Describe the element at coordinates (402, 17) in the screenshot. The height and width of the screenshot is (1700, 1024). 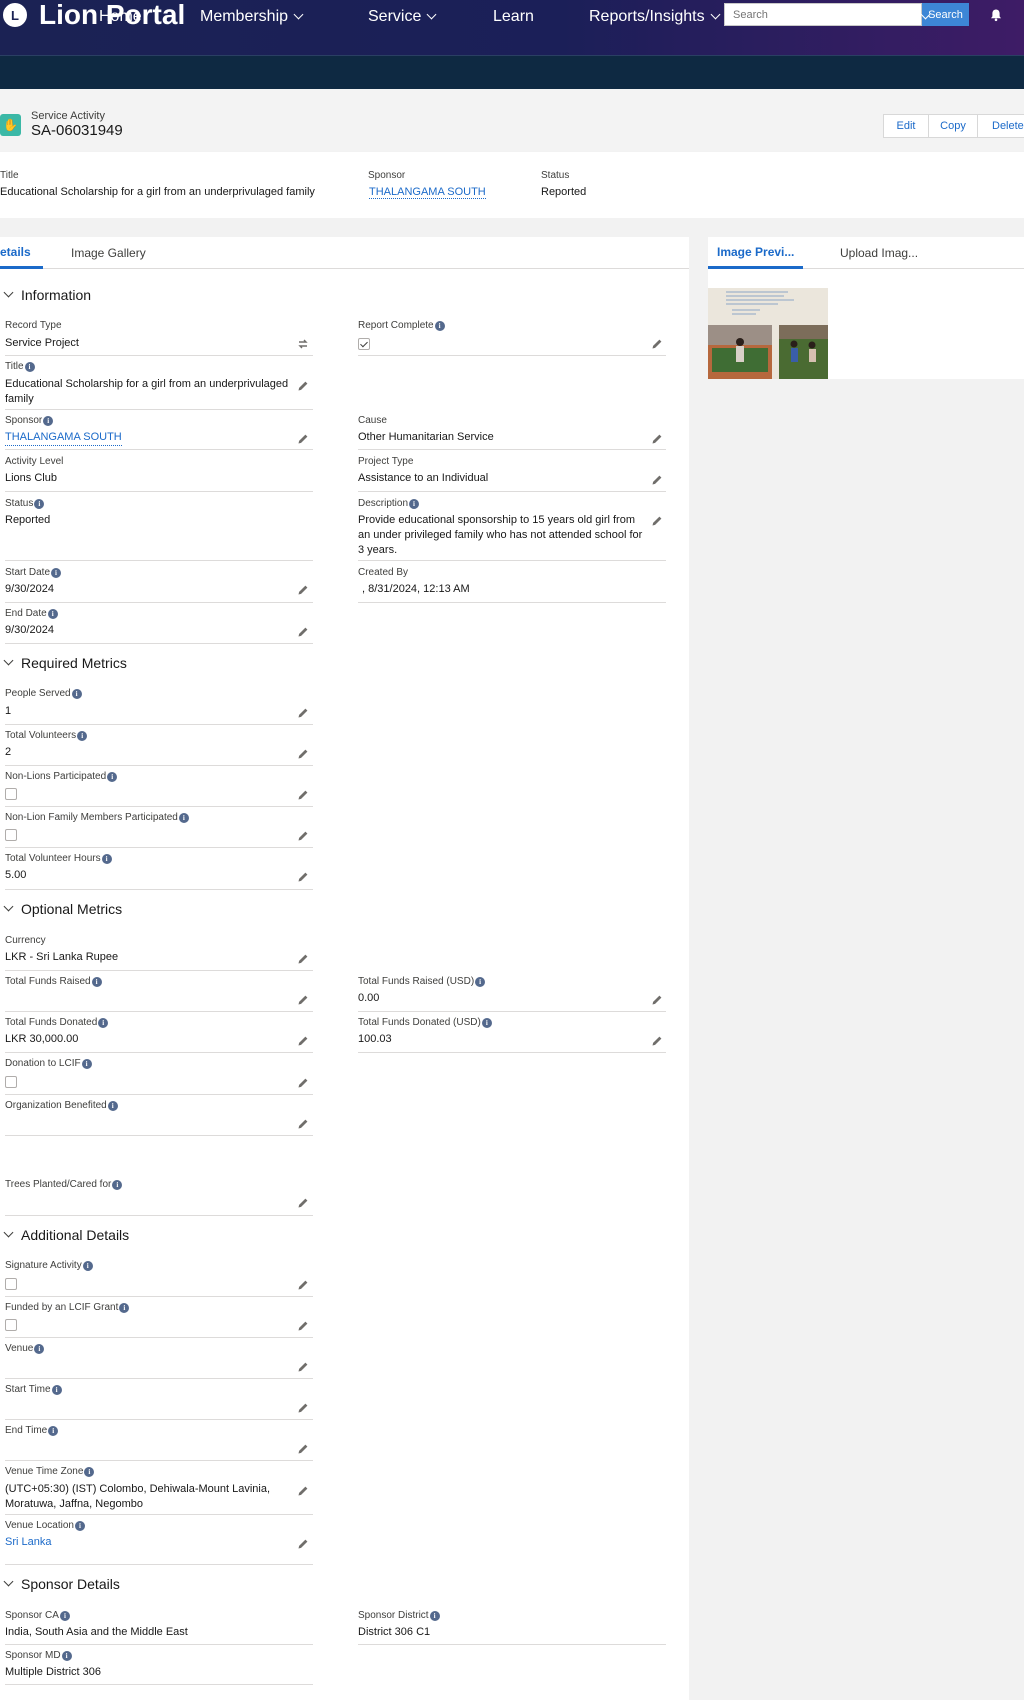
I see `nav-service: Service` at that location.